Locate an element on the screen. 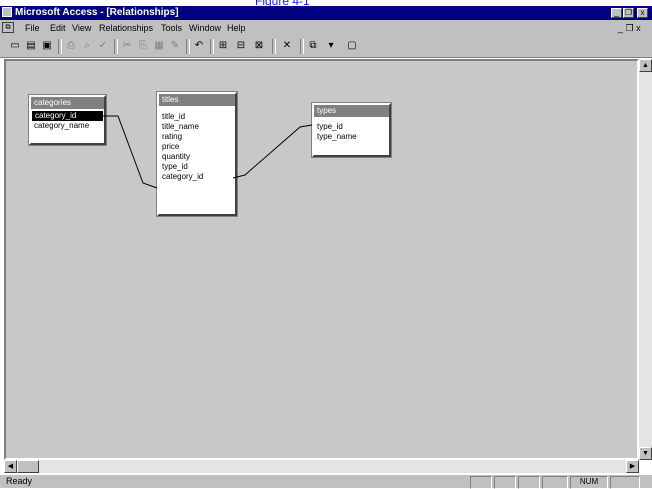 The height and width of the screenshot is (489, 652). paste-icon: ▦ is located at coordinates (159, 46).